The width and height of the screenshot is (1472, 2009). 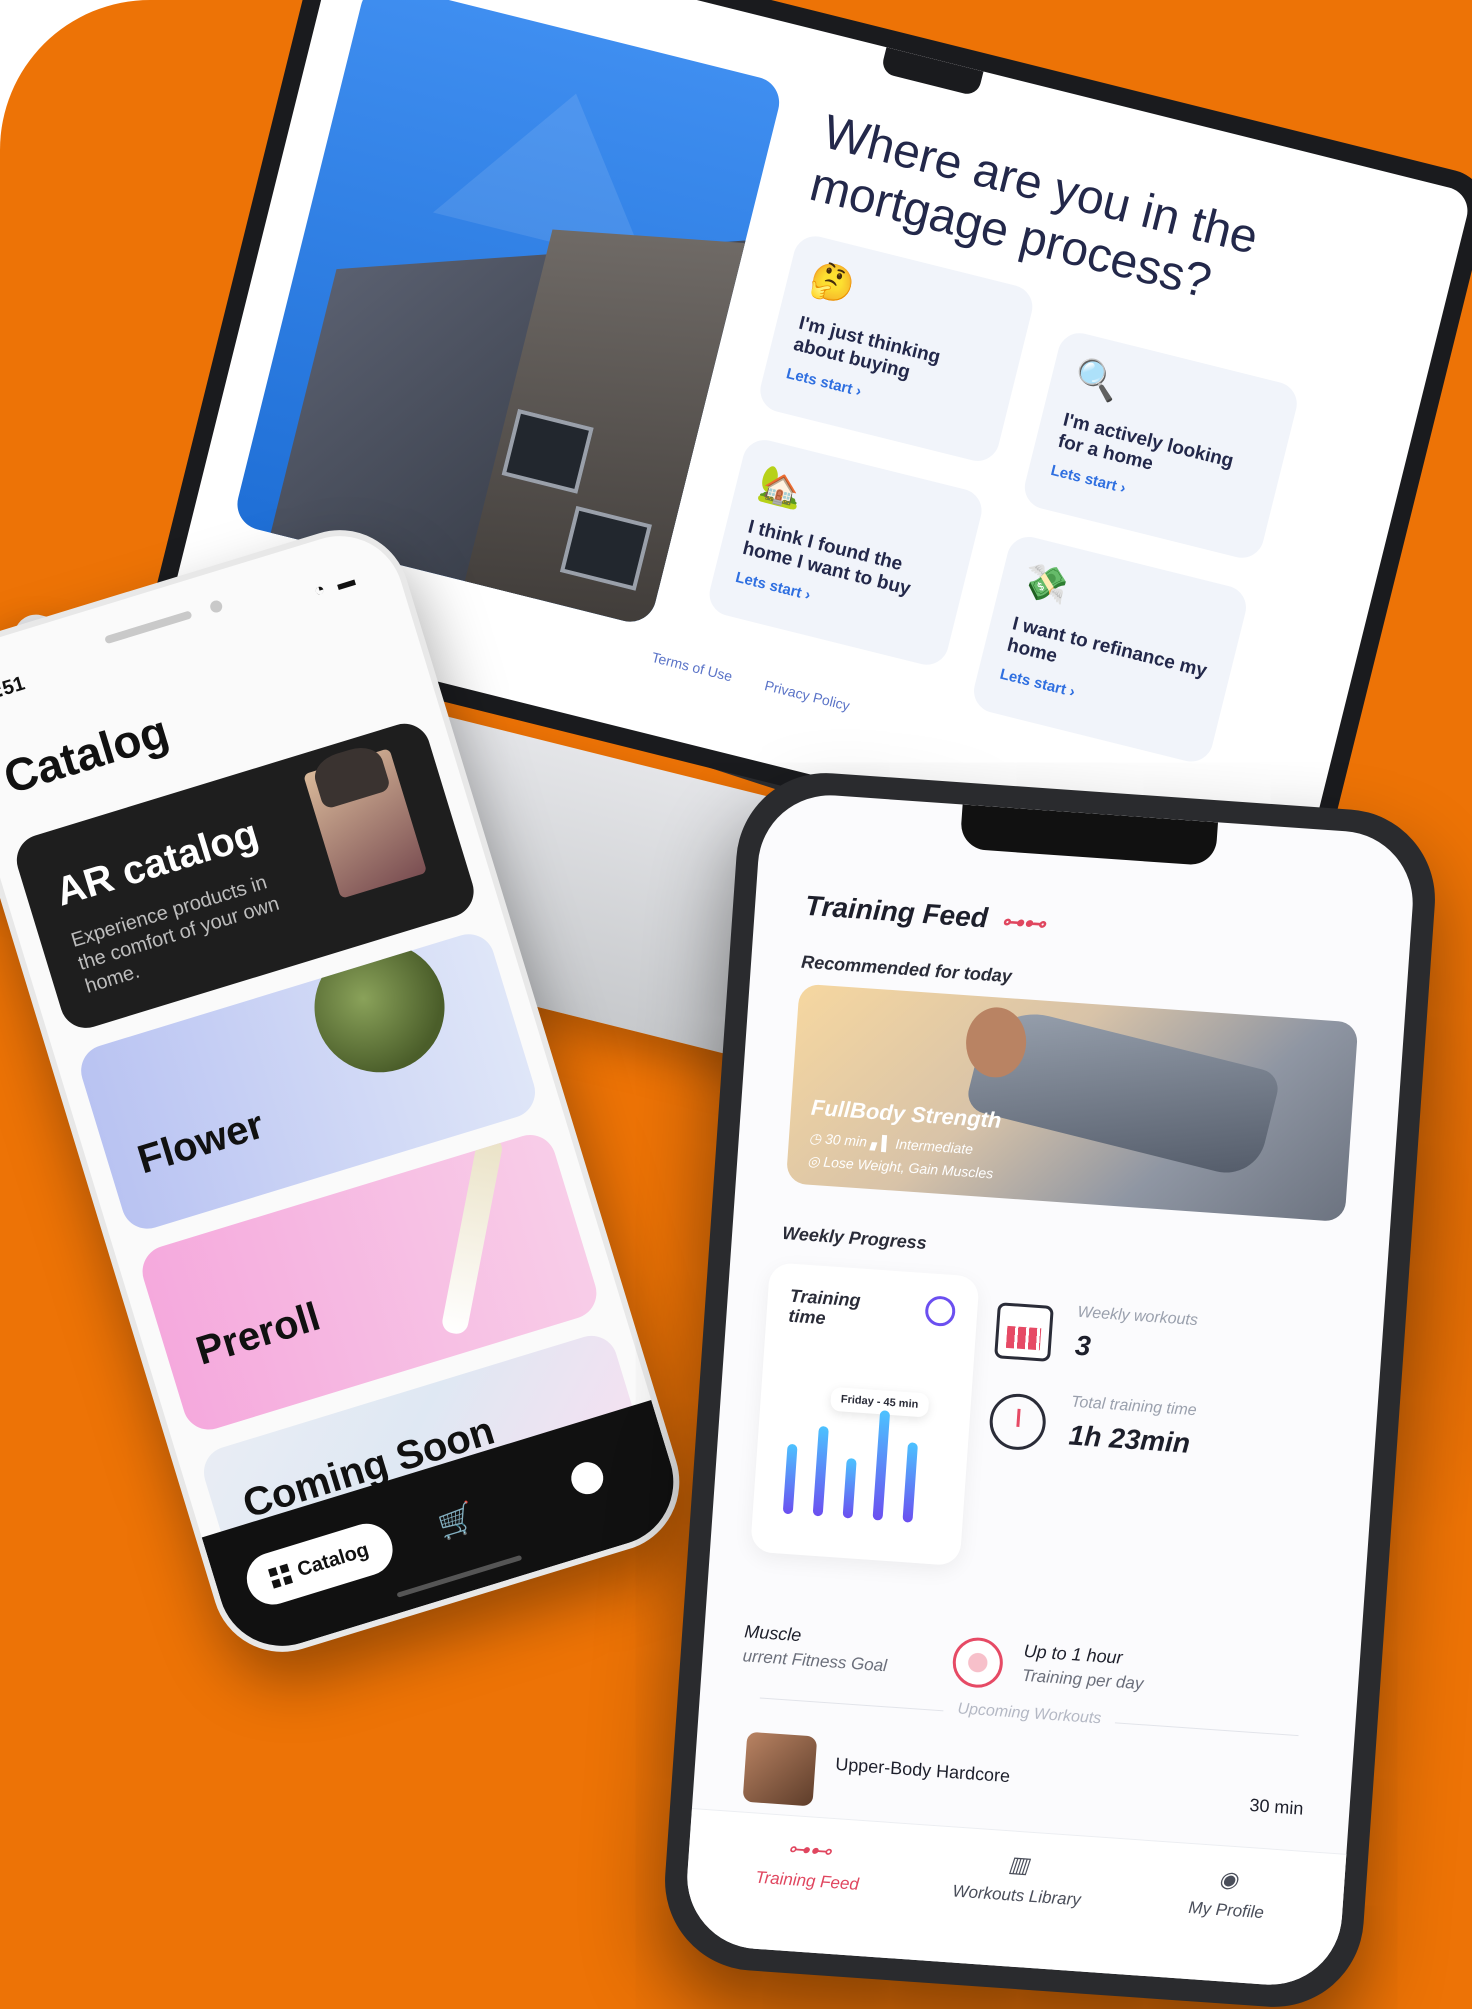 I want to click on stat-caption: Total training time, so click(x=1134, y=1406).